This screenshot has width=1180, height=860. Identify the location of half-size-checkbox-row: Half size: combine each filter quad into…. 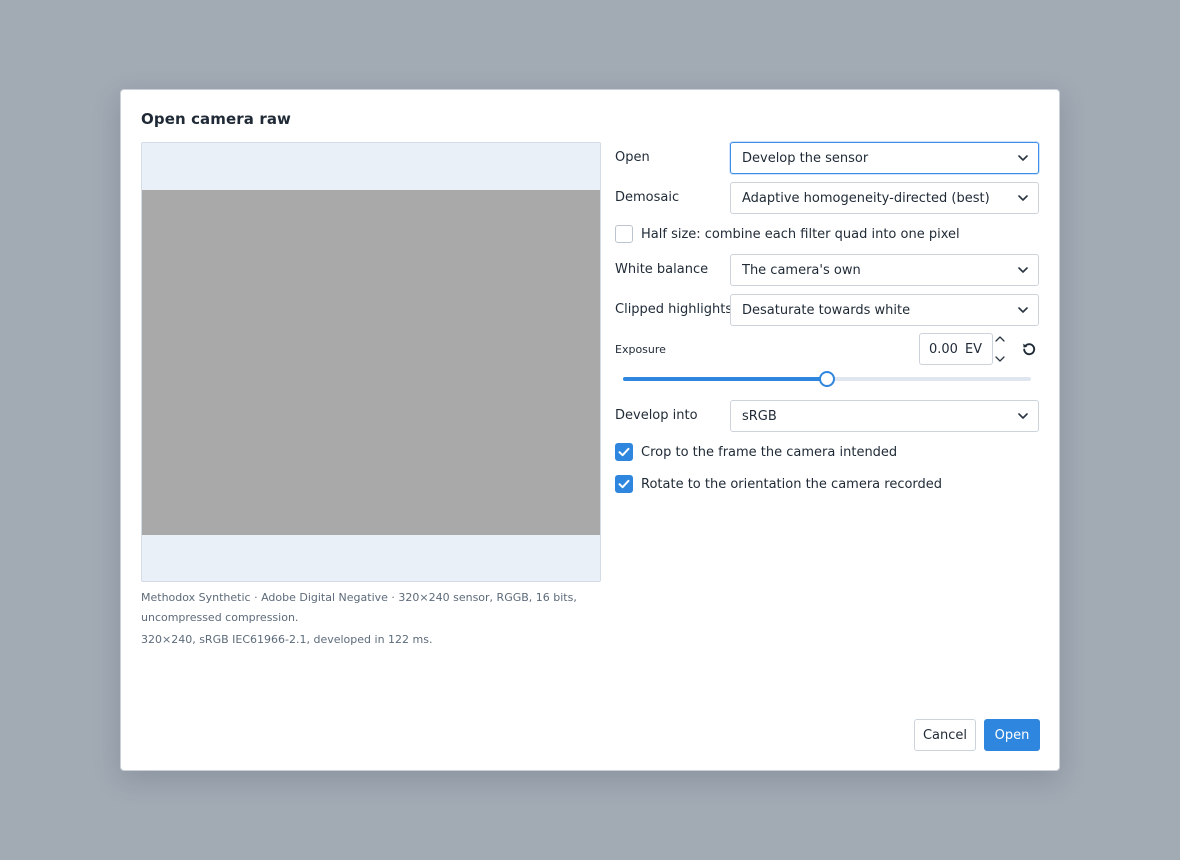
(787, 234).